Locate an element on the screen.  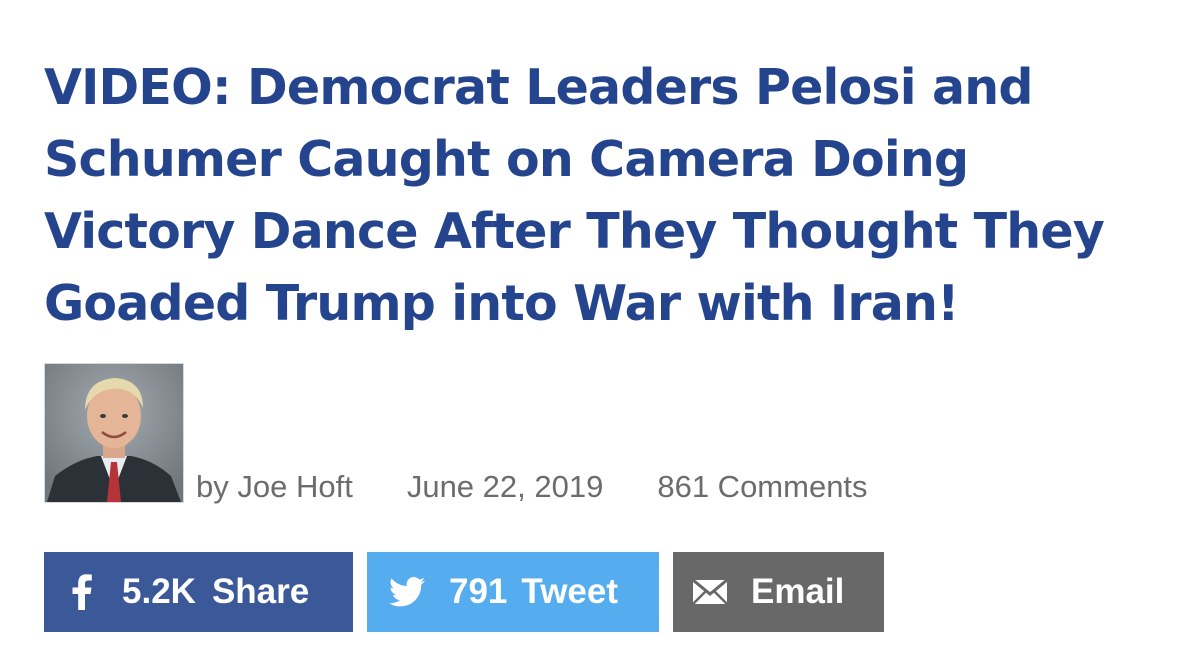
byline-prefix: by is located at coordinates (212, 486).